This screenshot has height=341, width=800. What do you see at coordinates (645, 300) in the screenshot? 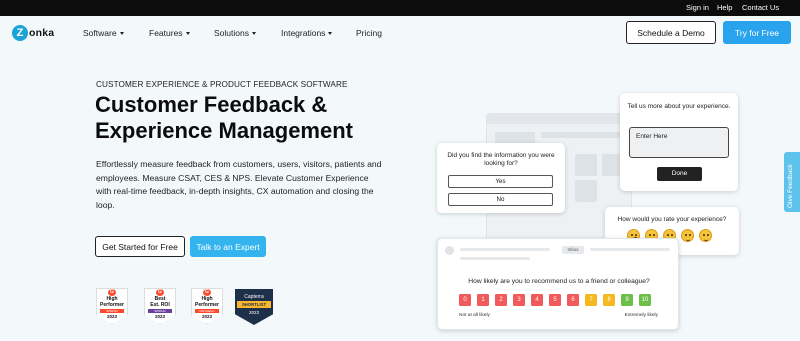
I see `nps-score-button: 10` at bounding box center [645, 300].